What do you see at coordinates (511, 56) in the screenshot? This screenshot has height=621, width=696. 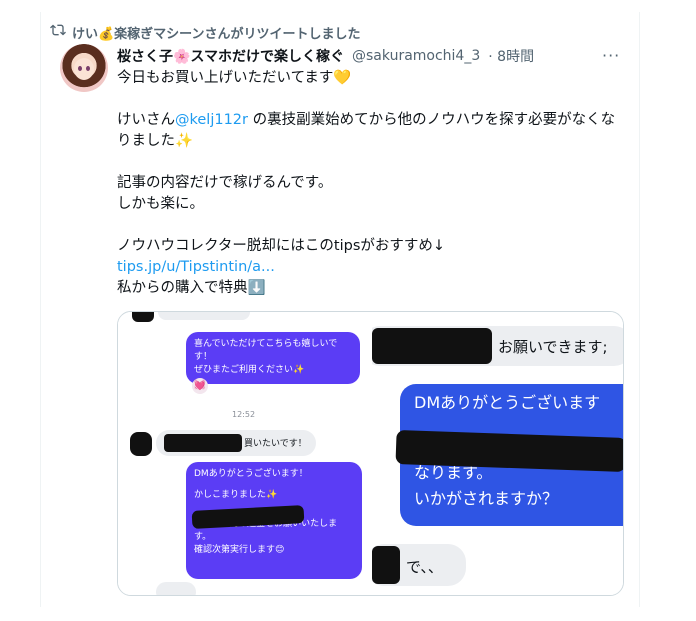 I see `tweet-timestamp: · 8時間` at bounding box center [511, 56].